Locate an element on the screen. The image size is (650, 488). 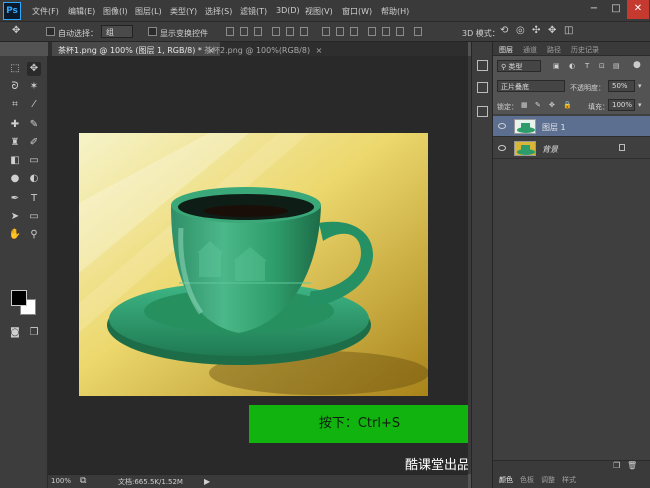
3d-scale-icon: ◫ is located at coordinates (568, 30).